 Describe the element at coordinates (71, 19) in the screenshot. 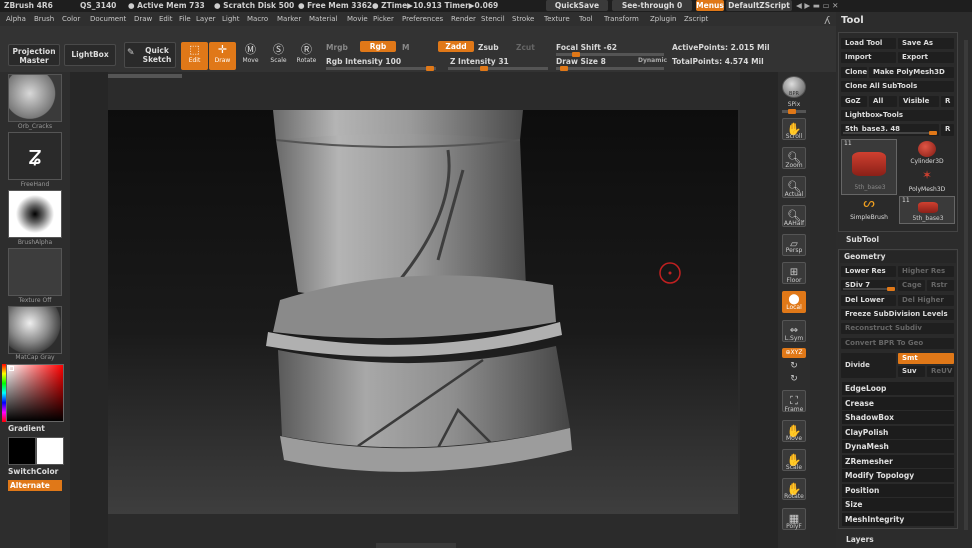

I see `menu-color: Color` at that location.